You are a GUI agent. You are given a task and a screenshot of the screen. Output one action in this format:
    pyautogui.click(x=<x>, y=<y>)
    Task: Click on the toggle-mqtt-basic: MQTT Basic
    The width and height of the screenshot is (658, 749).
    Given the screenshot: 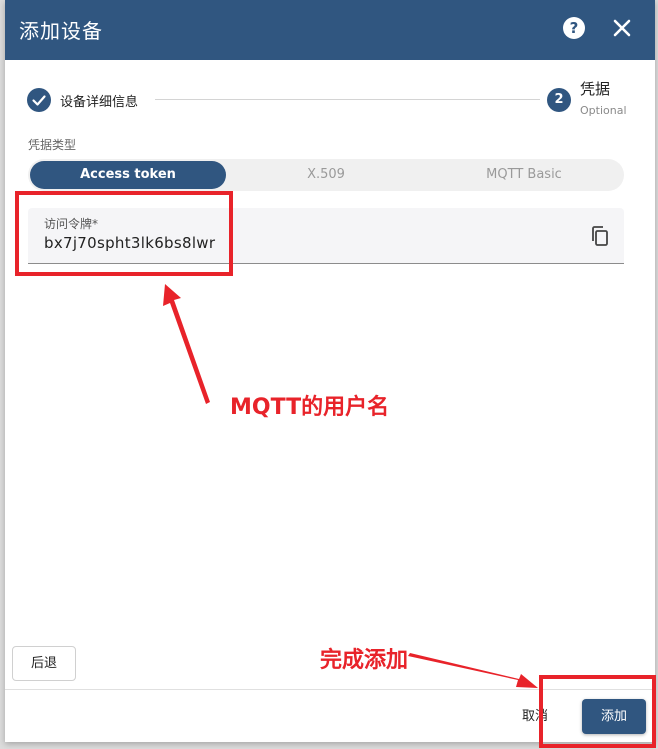 What is the action you would take?
    pyautogui.click(x=524, y=175)
    